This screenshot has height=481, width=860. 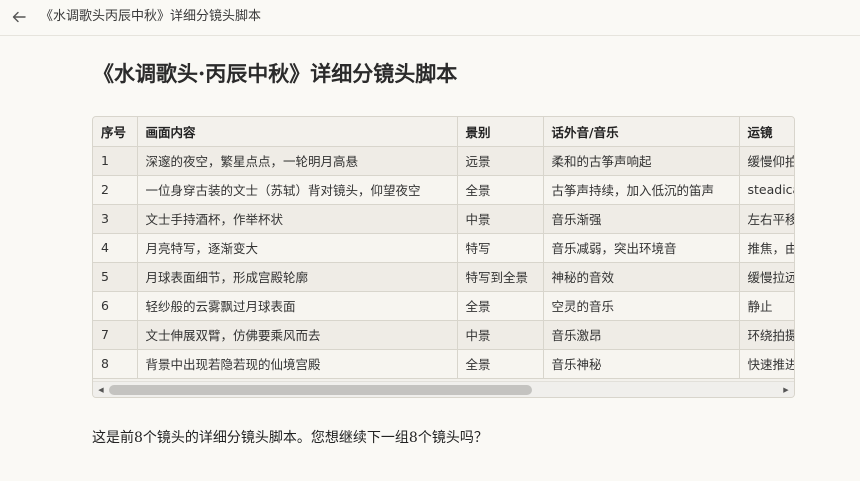 I want to click on table-row: 8 背景中出现若隐若现的仙境宫殿 全景 音乐神秘 快速推进, so click(x=443, y=364).